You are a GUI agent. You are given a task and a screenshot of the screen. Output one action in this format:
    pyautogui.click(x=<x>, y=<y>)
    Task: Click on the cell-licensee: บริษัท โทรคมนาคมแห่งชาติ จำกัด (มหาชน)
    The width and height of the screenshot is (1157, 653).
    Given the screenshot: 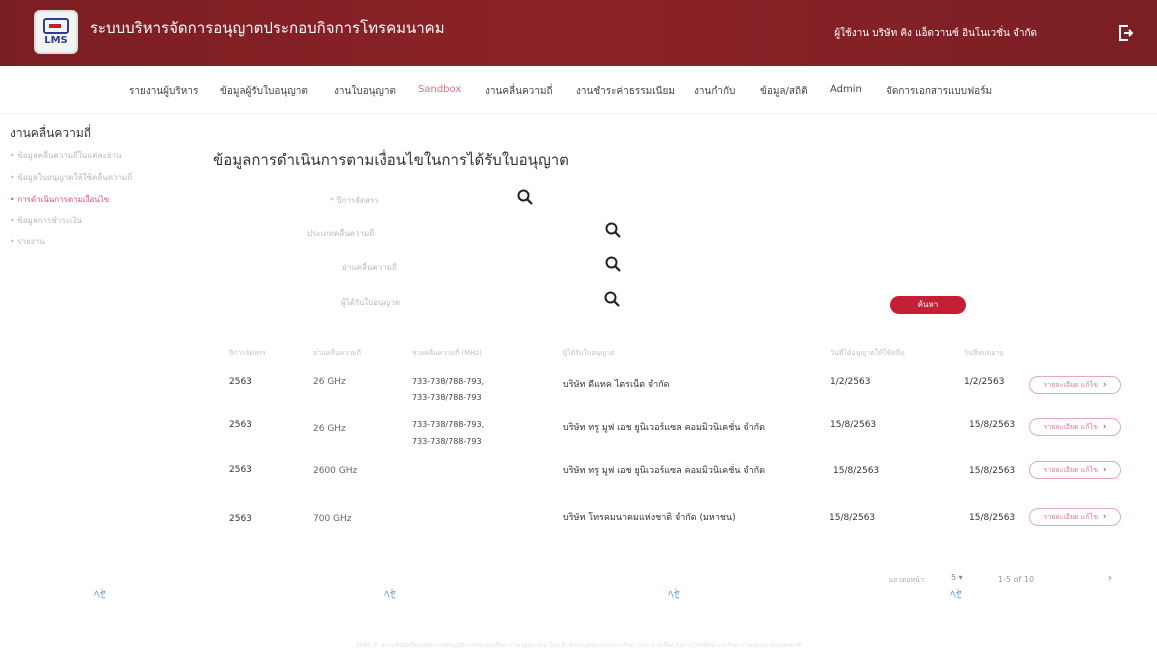 What is the action you would take?
    pyautogui.click(x=649, y=518)
    